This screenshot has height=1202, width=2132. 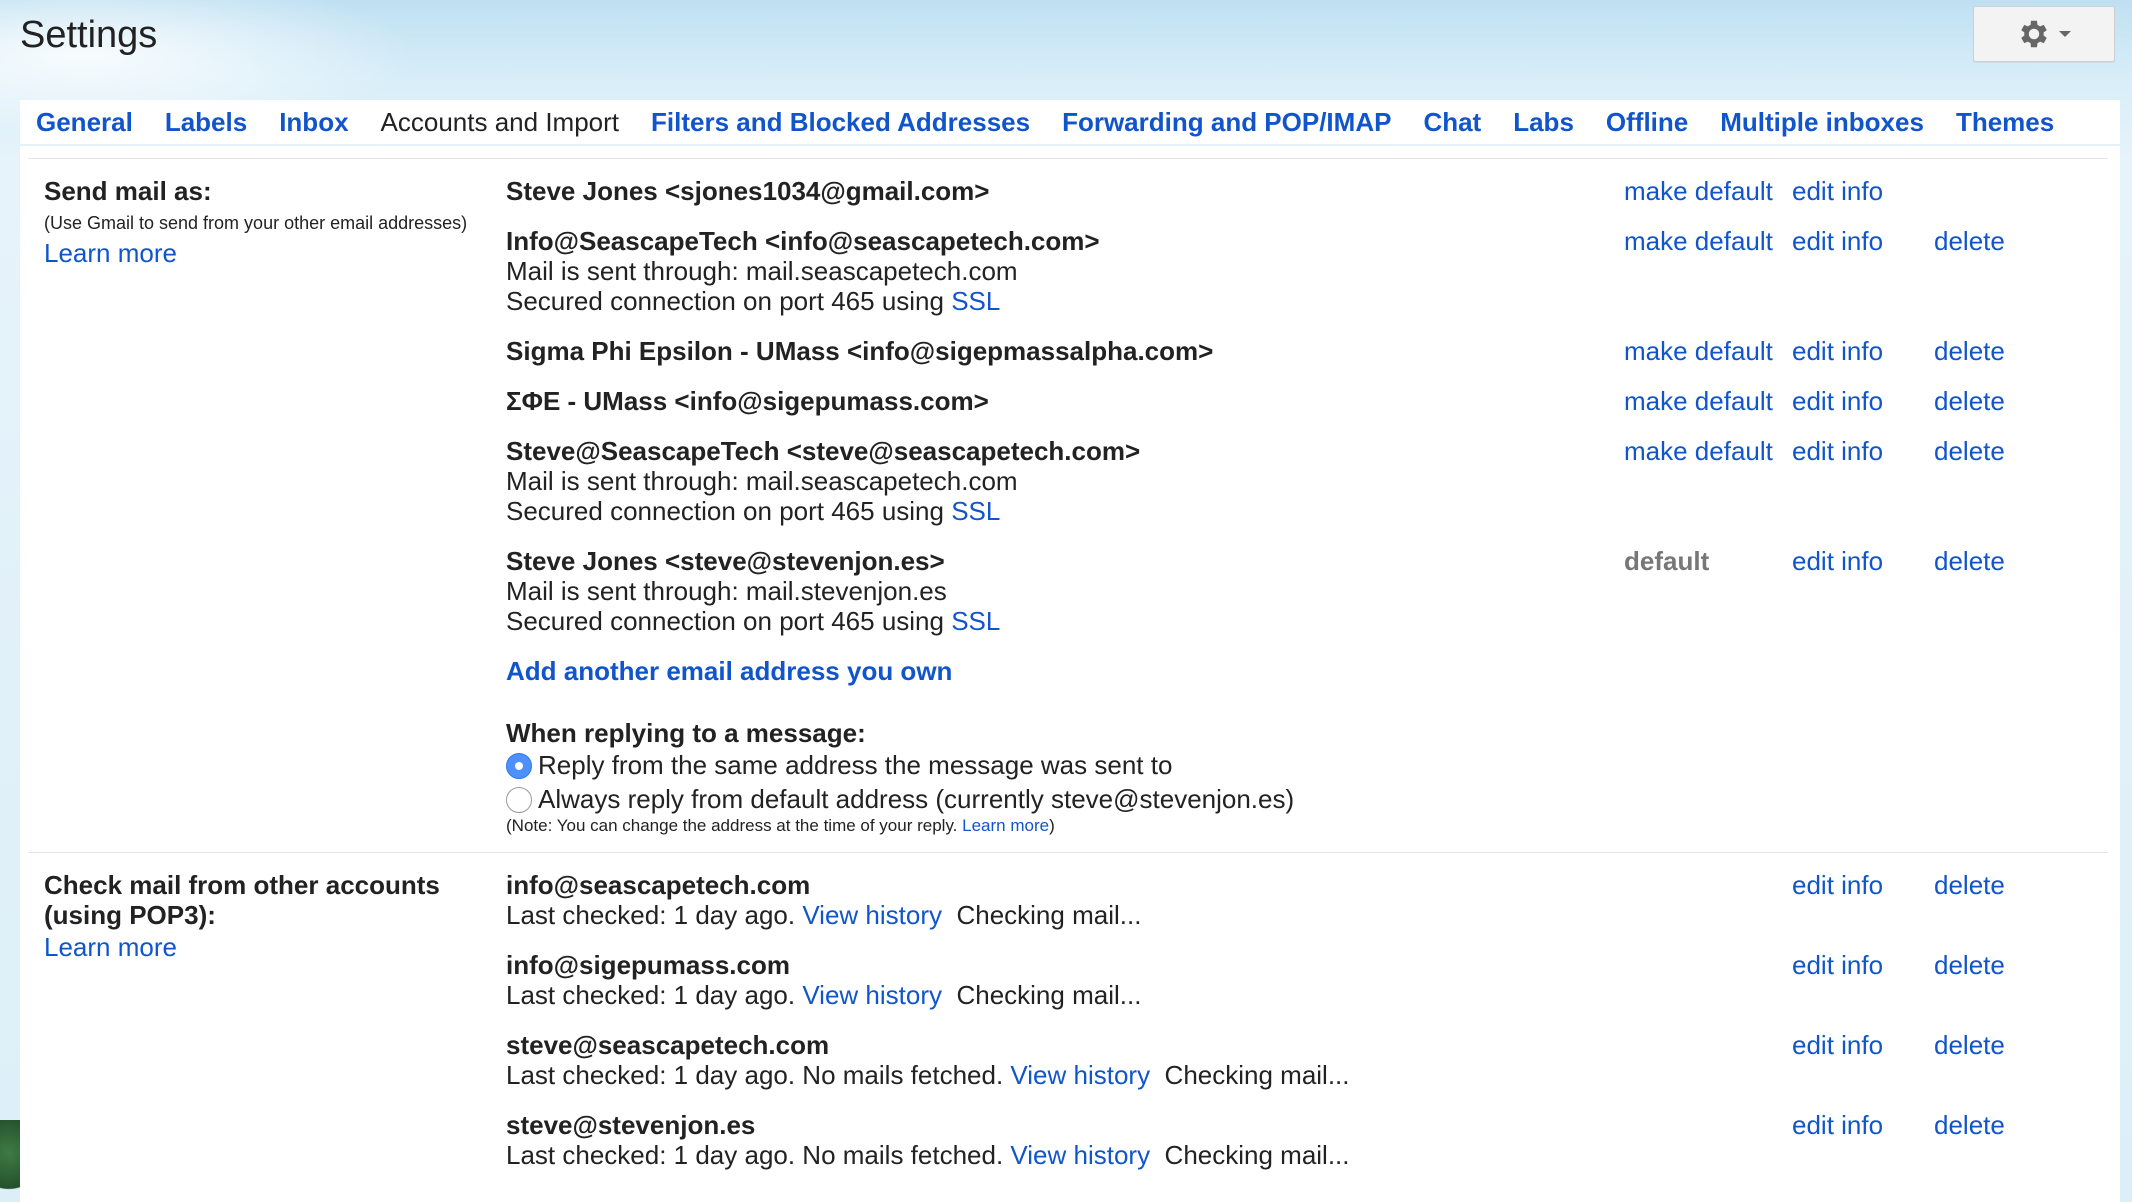 What do you see at coordinates (840, 122) in the screenshot?
I see `tab-filters-and-blocked-addresses: Filters and Blocked Addresses` at bounding box center [840, 122].